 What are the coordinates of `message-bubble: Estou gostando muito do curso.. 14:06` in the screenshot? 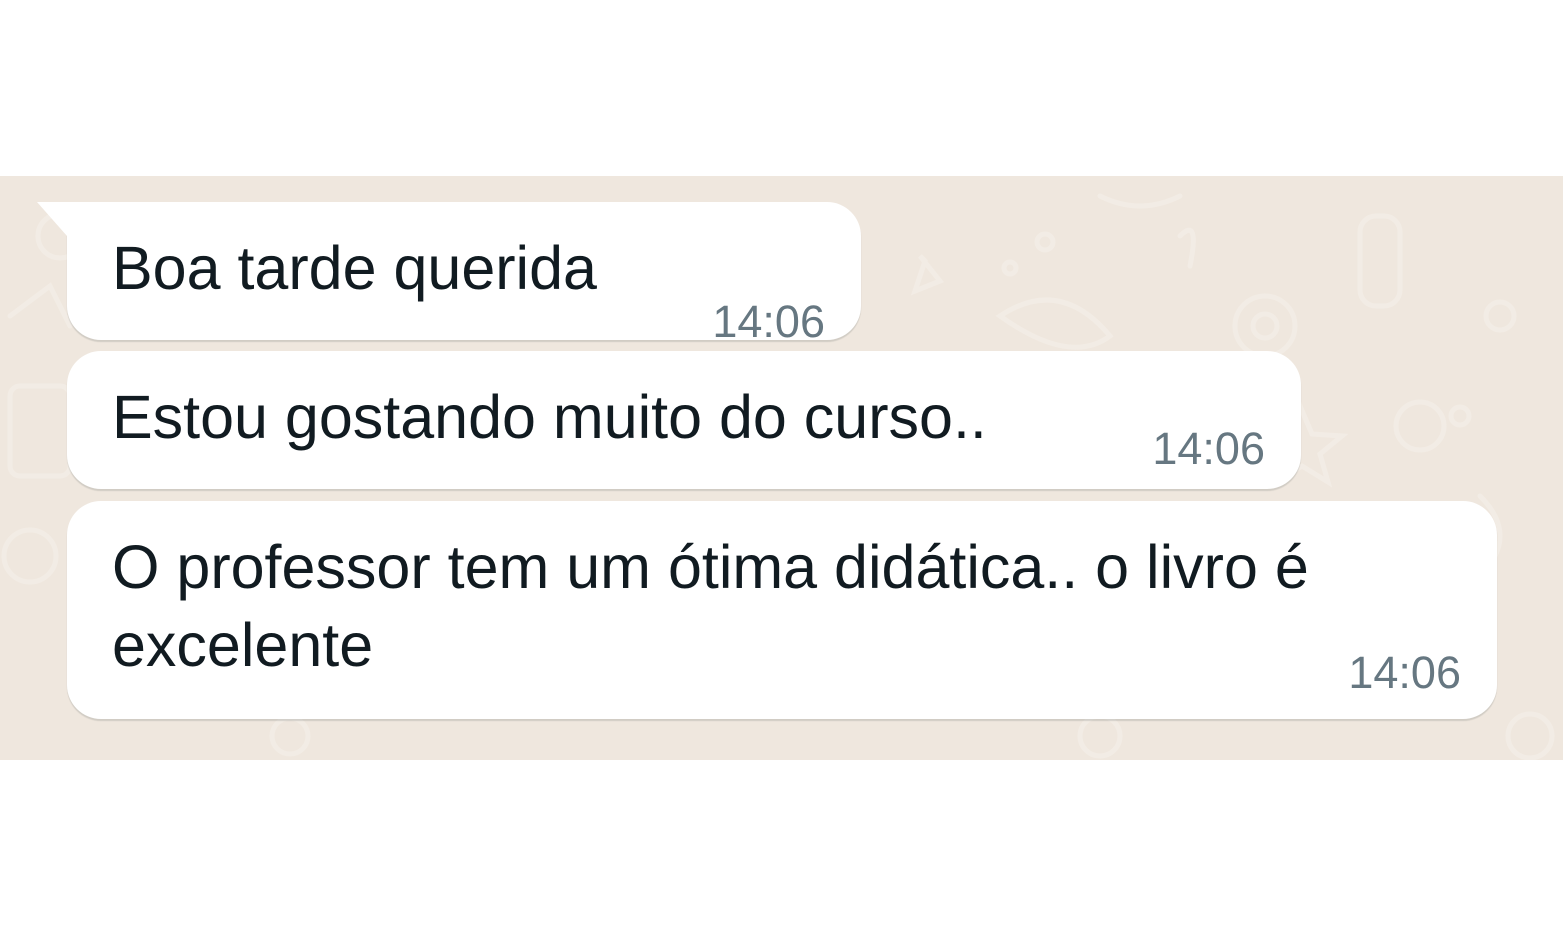 It's located at (684, 420).